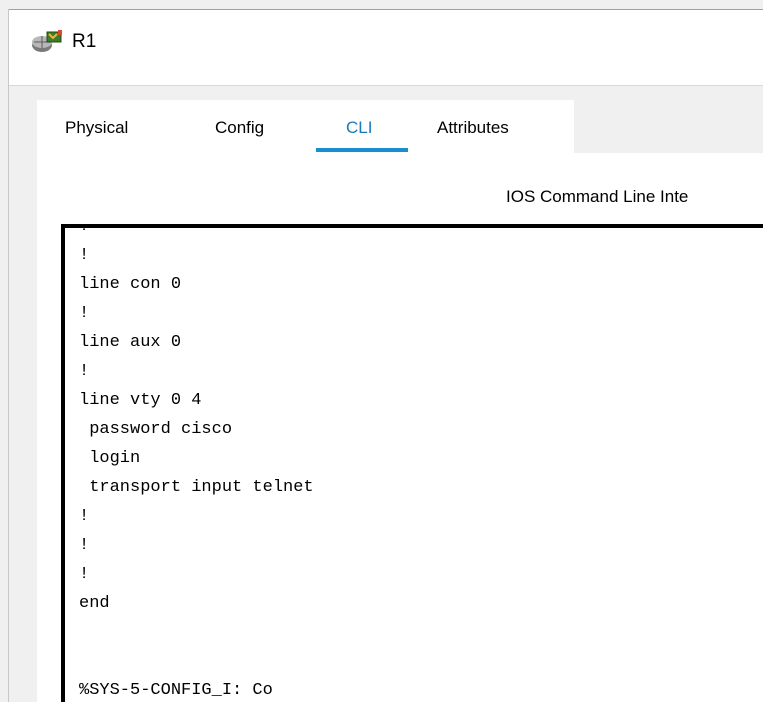 The height and width of the screenshot is (702, 763). What do you see at coordinates (386, 47) in the screenshot?
I see `titlebar` at bounding box center [386, 47].